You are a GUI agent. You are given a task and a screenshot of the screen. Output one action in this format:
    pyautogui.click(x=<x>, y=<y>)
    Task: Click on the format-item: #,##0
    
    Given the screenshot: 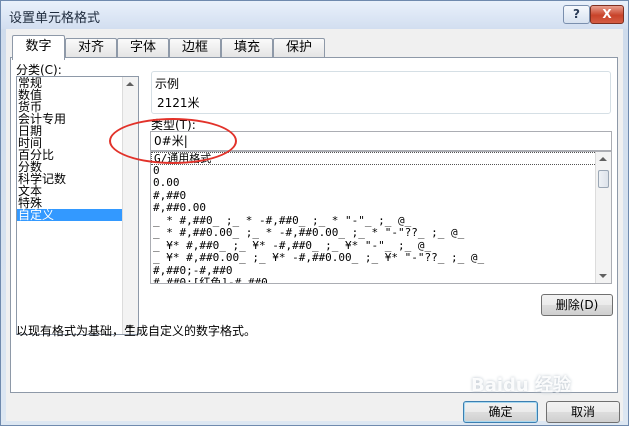 What is the action you would take?
    pyautogui.click(x=381, y=196)
    